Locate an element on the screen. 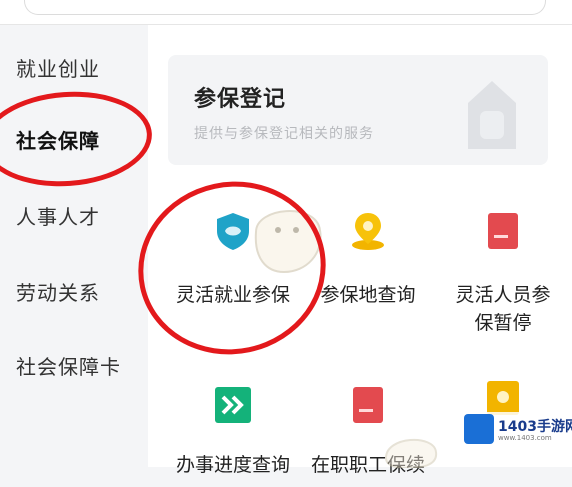  top-strip is located at coordinates (286, 12).